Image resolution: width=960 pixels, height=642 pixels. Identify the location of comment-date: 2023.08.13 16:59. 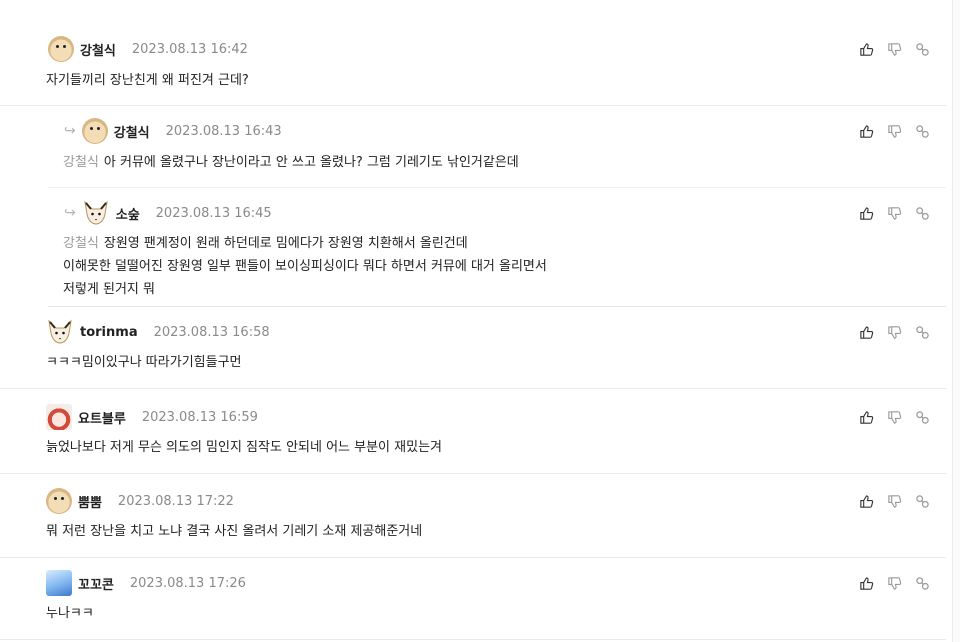
(199, 417).